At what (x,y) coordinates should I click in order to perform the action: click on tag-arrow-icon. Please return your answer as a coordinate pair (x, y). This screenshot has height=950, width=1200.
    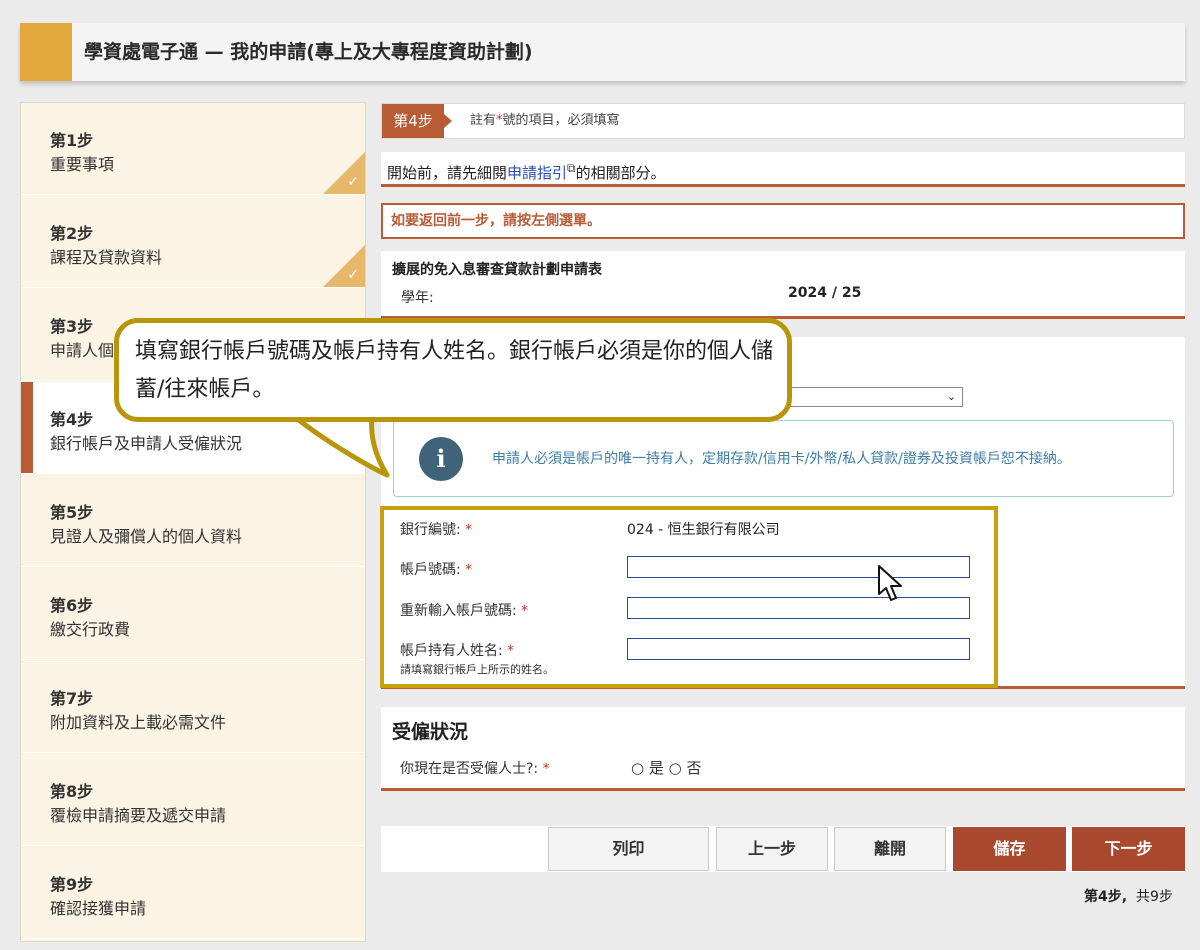
    Looking at the image, I should click on (448, 121).